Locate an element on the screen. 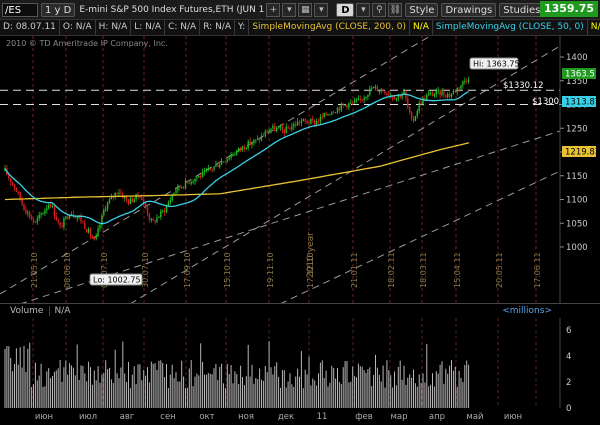  sma50-legend: SimpleMovingAvg (CLOSE, 50, 0) is located at coordinates (509, 27).